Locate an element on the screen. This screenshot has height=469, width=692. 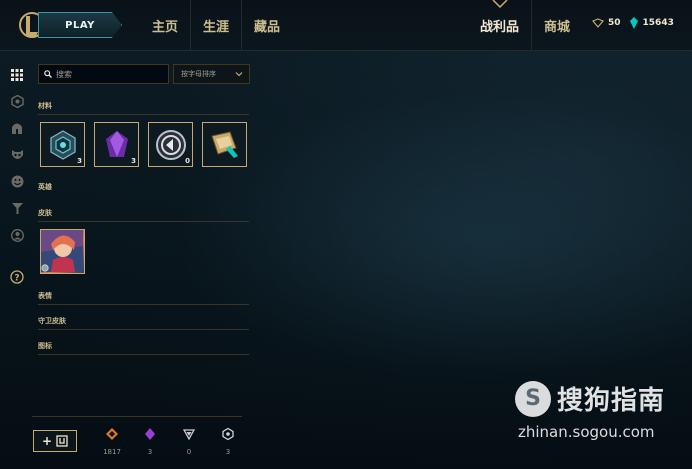
bottom-currency-mythic: 3 is located at coordinates (150, 442).